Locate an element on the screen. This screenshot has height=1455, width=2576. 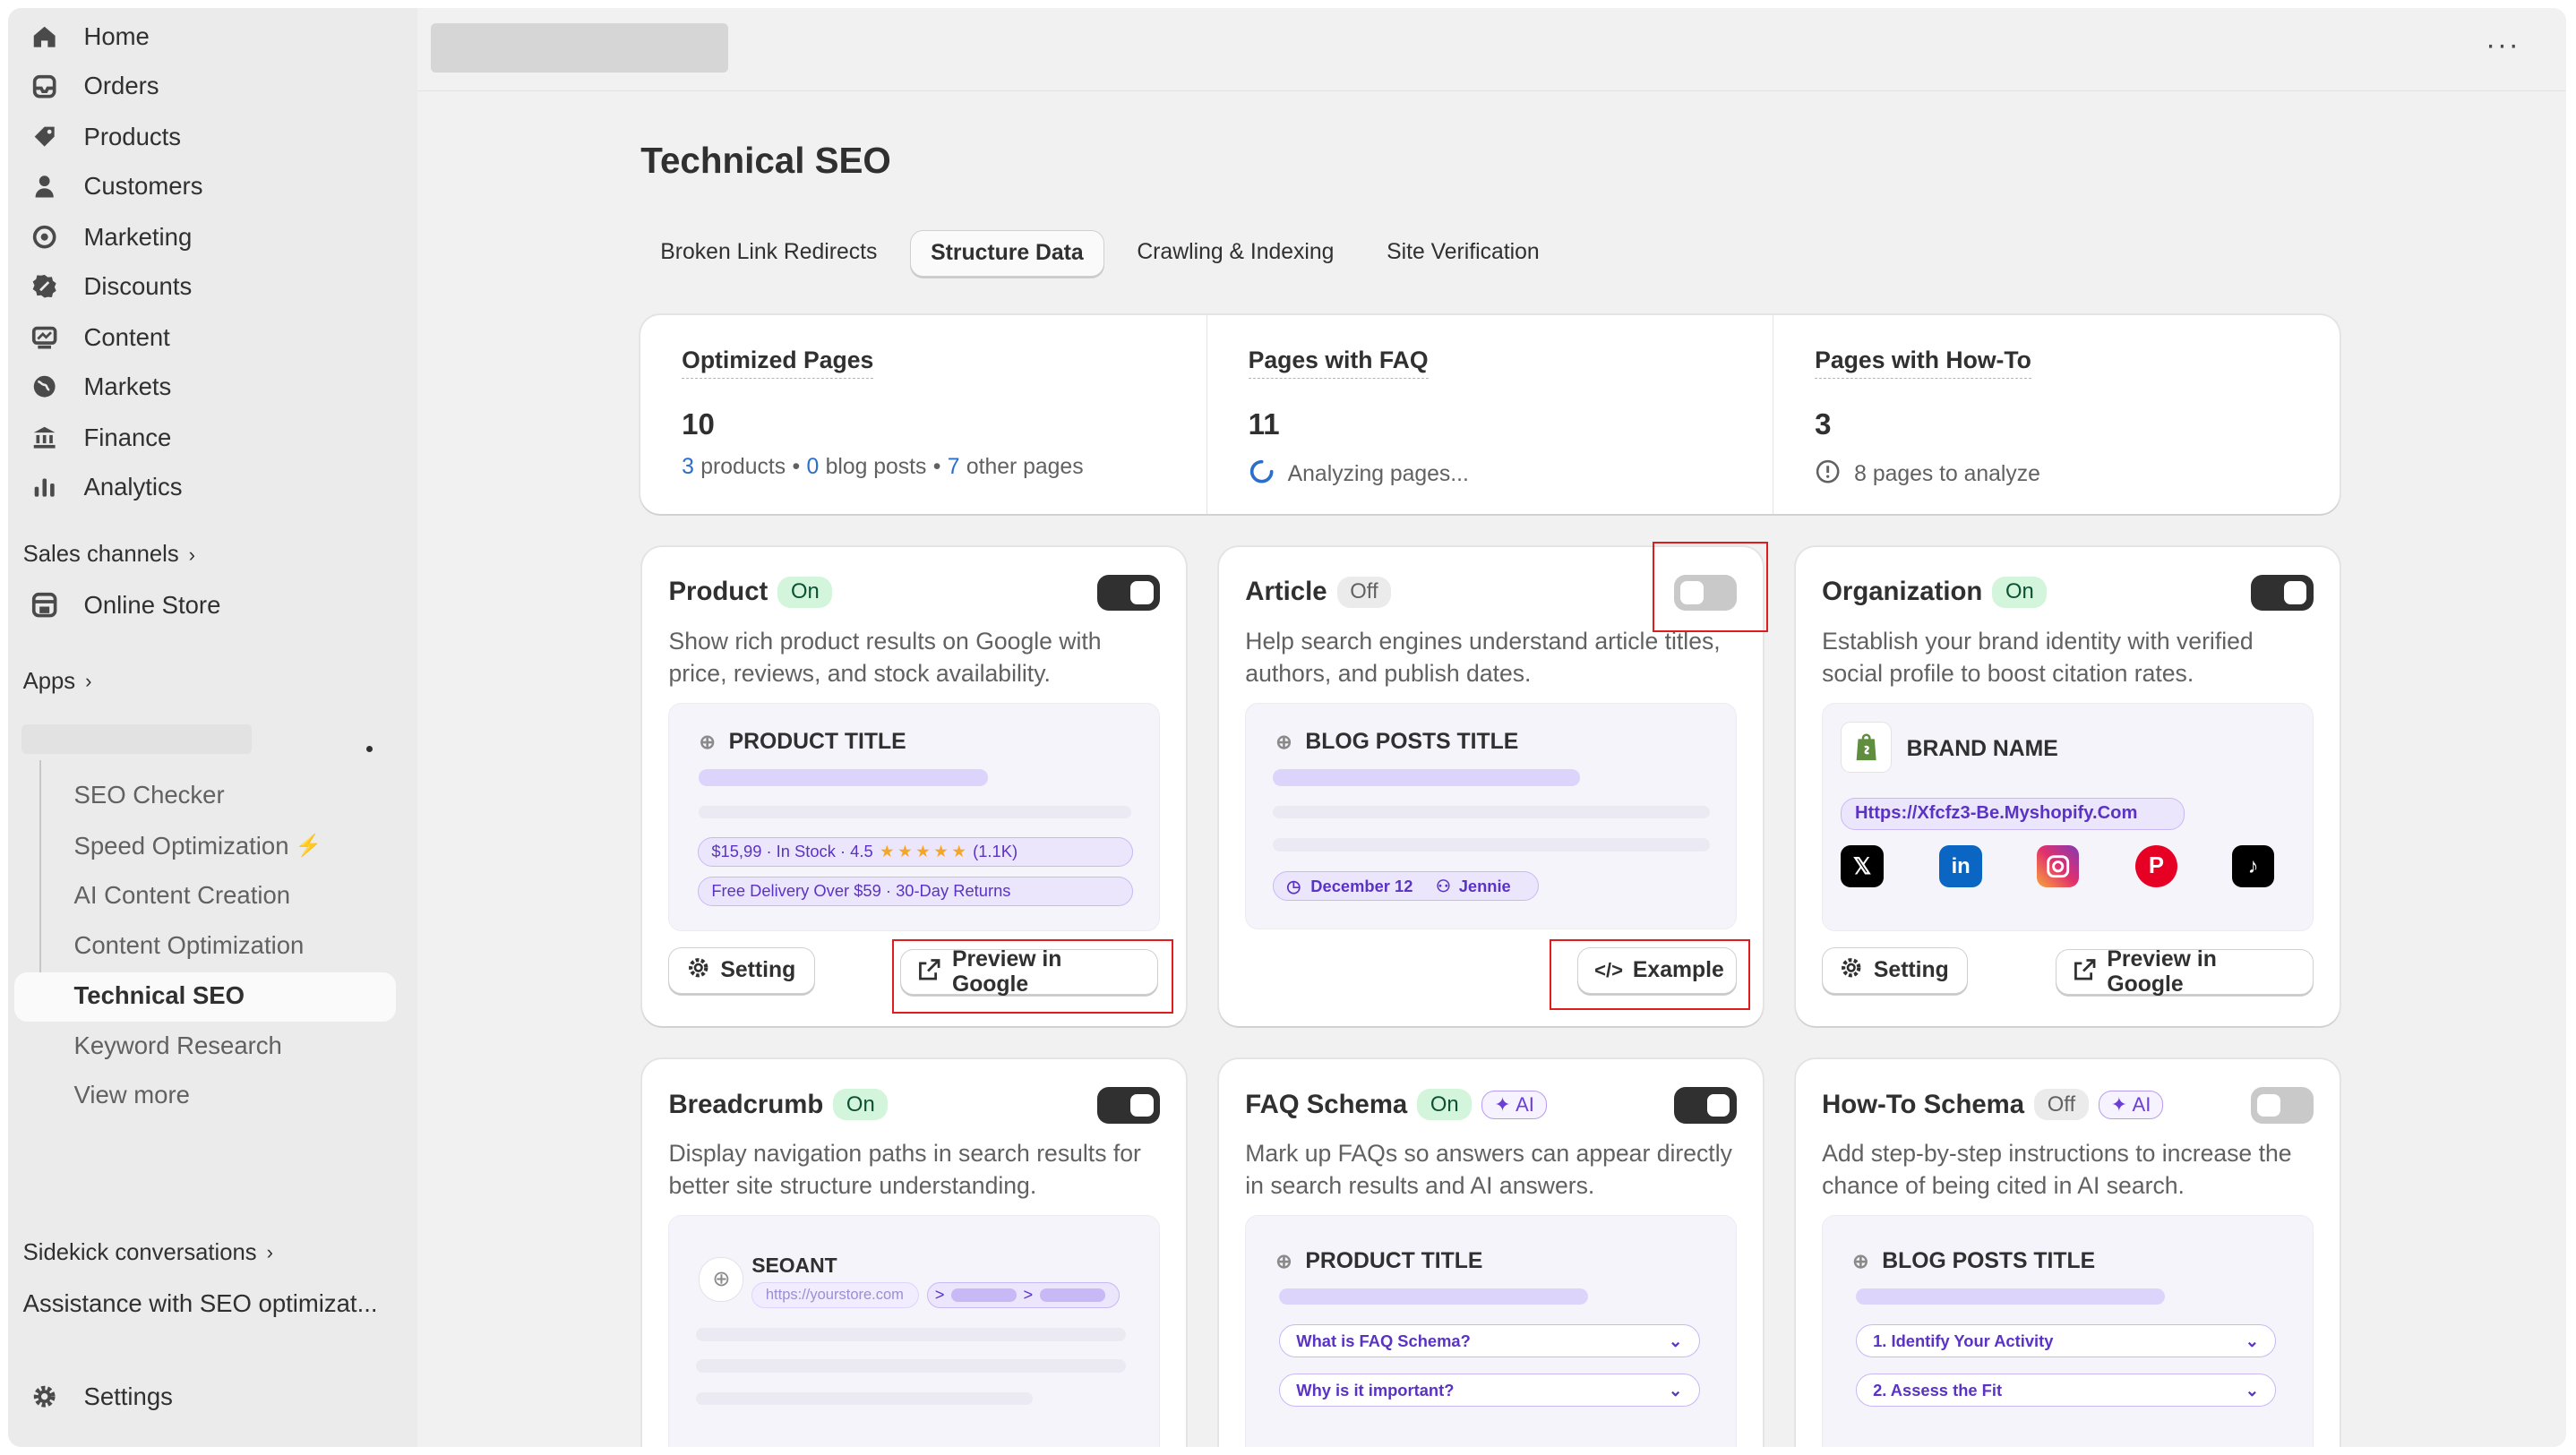
status-badge: On is located at coordinates (2020, 592).